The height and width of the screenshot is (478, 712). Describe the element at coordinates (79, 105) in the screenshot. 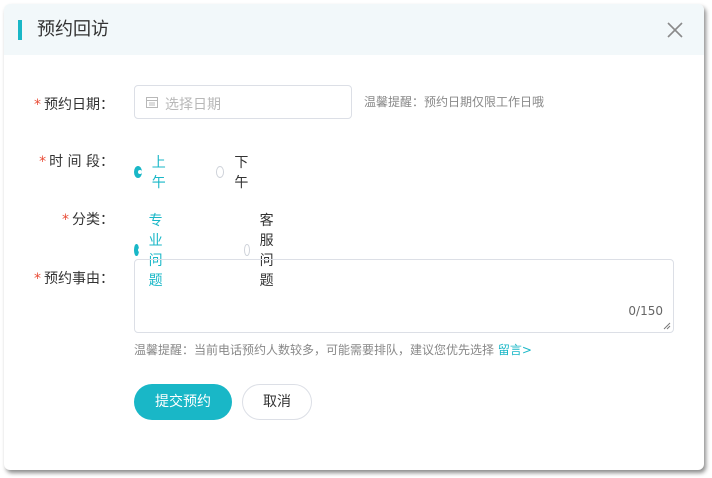

I see `date-label-text: 预约日期：` at that location.